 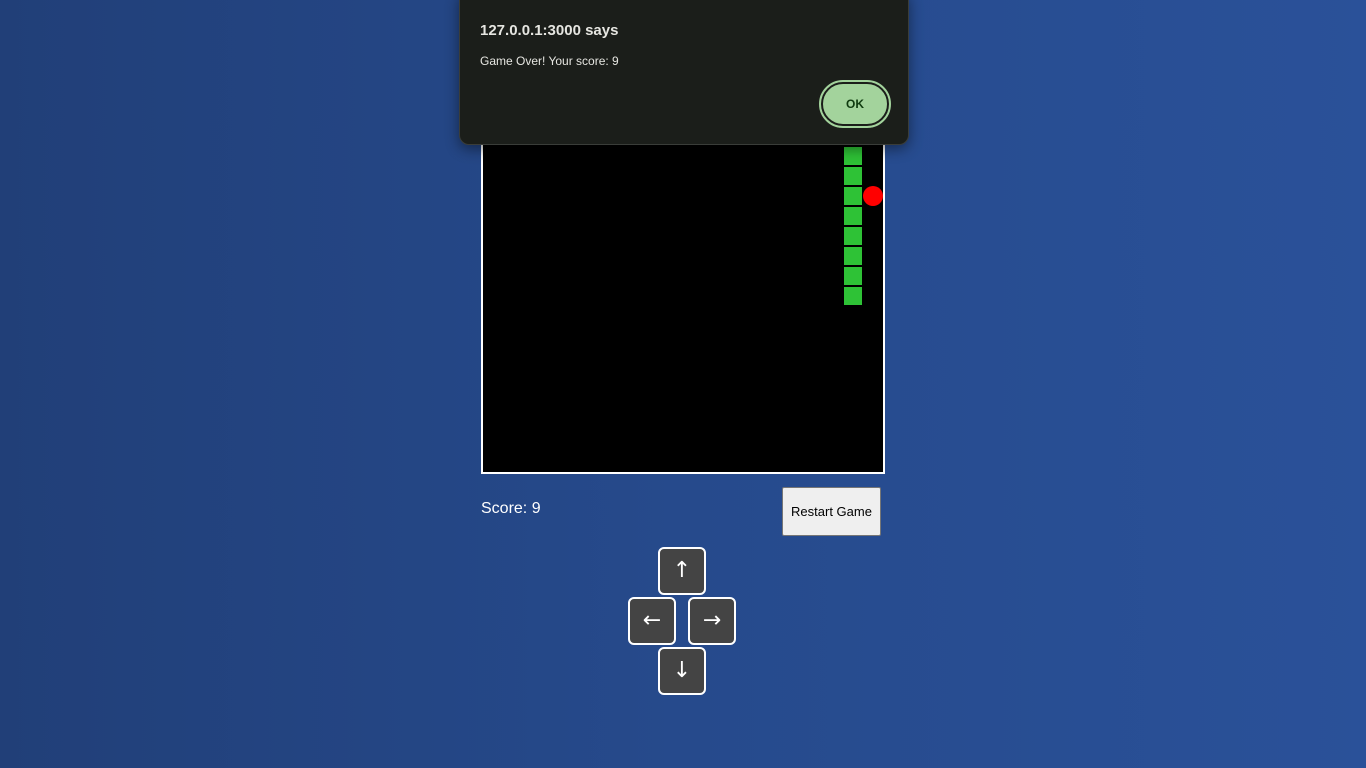 I want to click on ok-button: OK, so click(x=855, y=104).